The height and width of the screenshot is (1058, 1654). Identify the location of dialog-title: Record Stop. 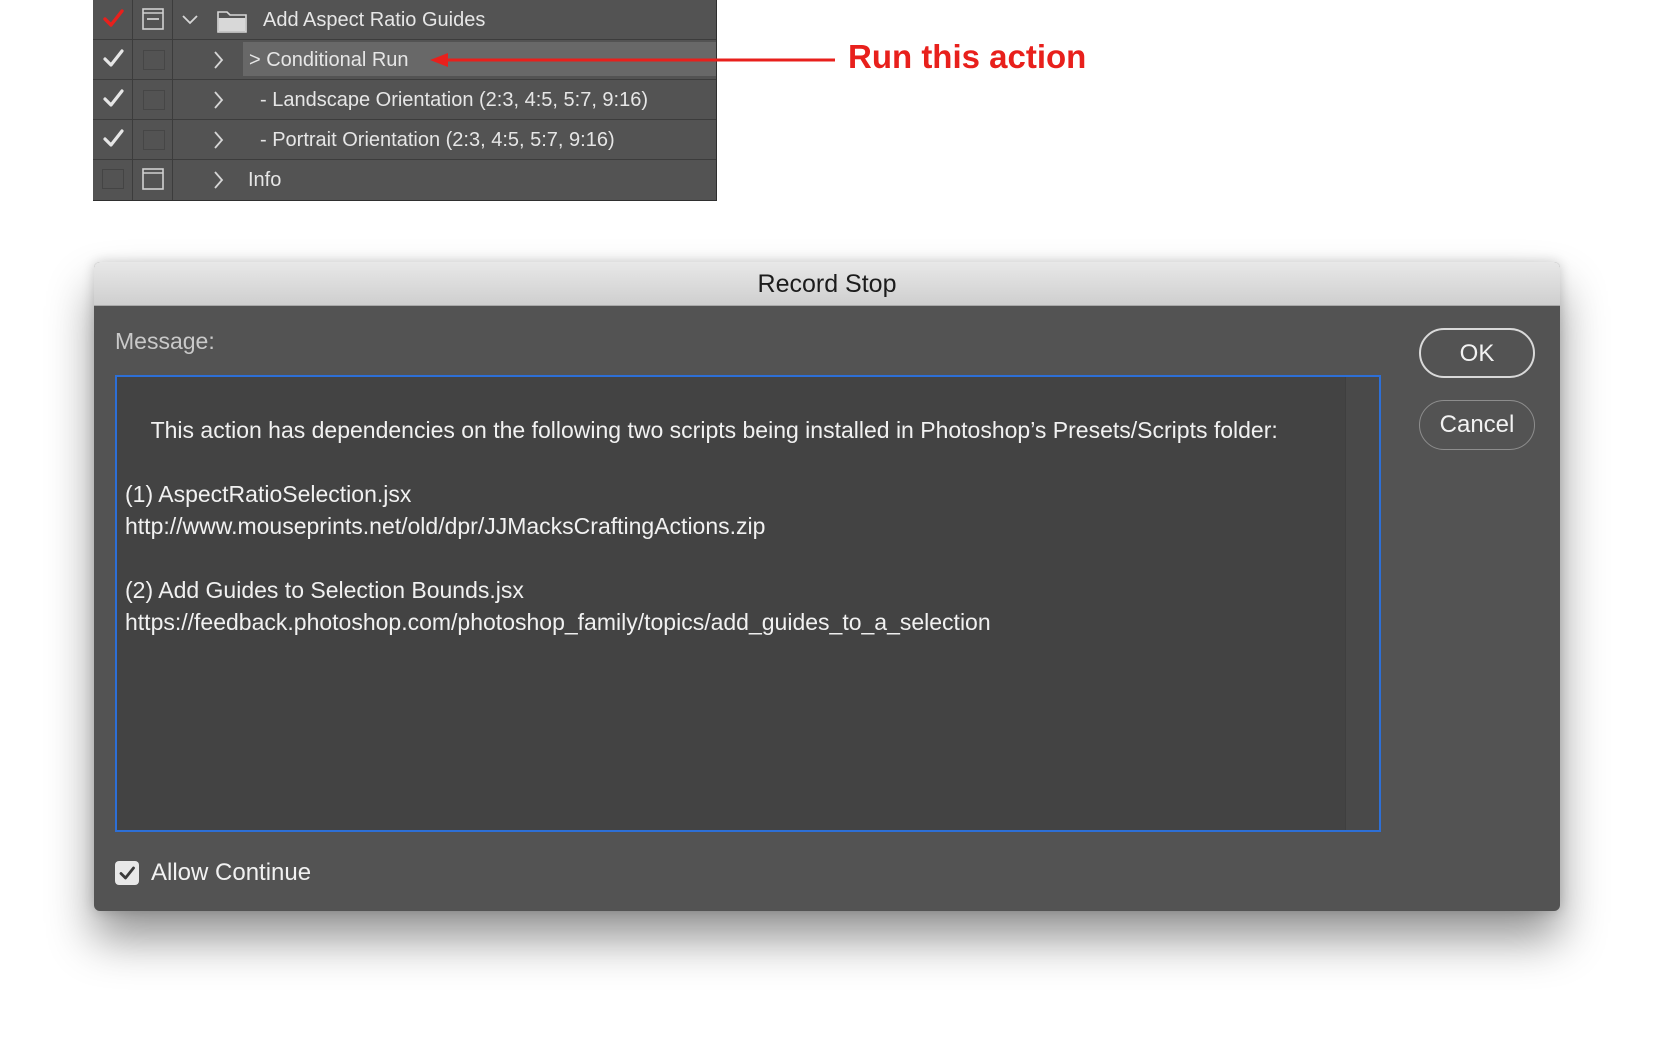
(827, 284).